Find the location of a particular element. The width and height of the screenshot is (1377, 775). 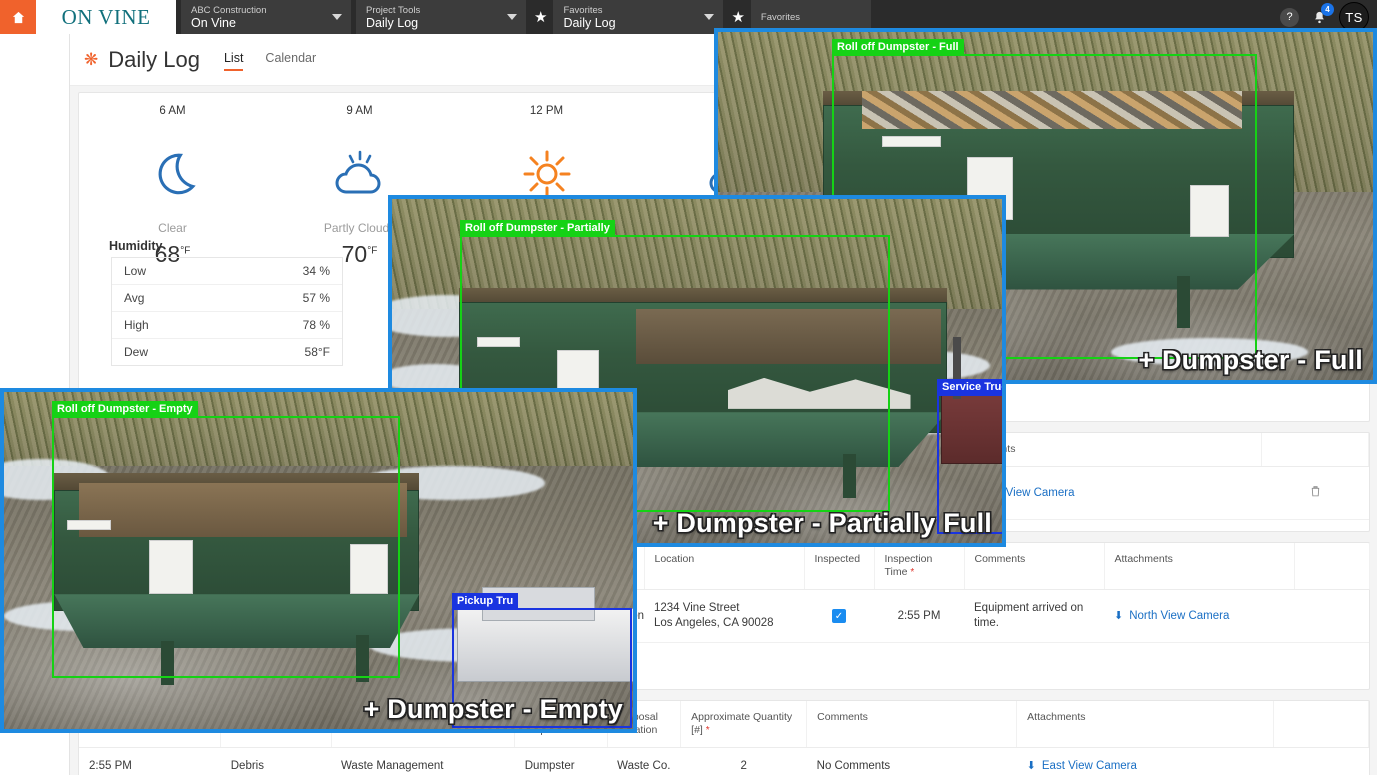

humidity-value: 34 % is located at coordinates (316, 271).